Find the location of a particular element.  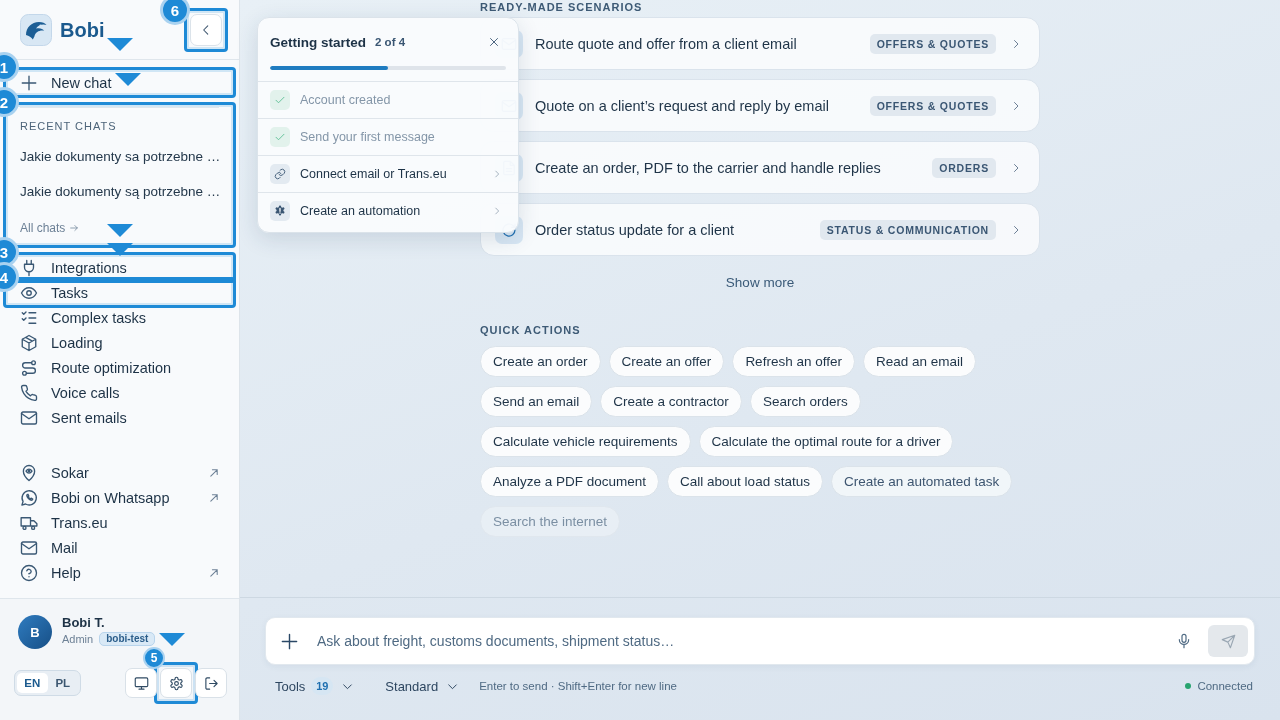

language-option: PL is located at coordinates (62, 683).